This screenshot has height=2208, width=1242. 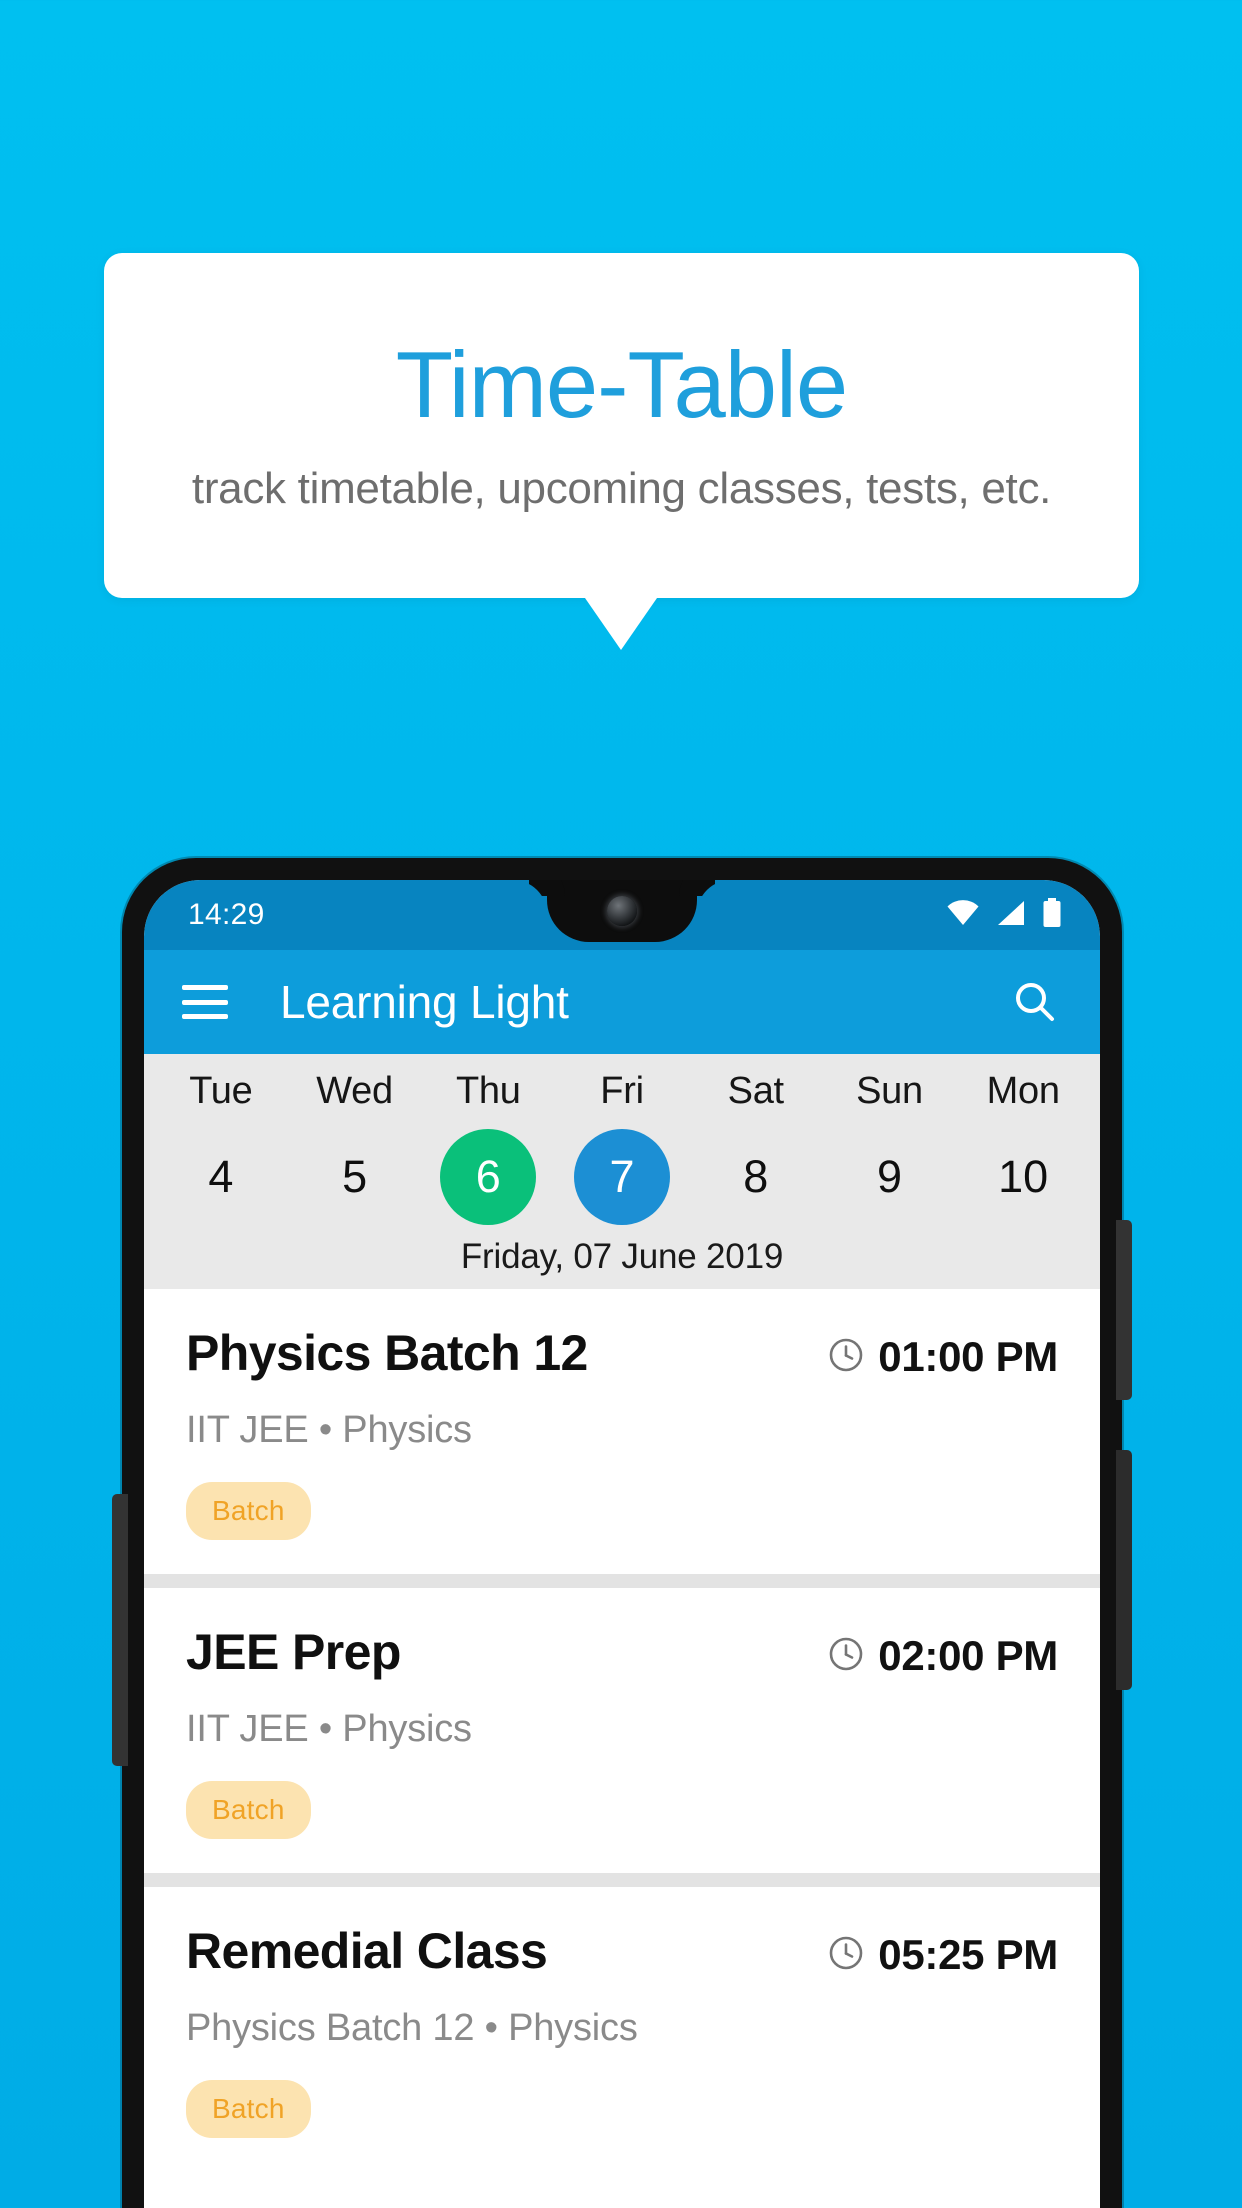 I want to click on day-cell-fri: Fri 7, so click(x=622, y=1147).